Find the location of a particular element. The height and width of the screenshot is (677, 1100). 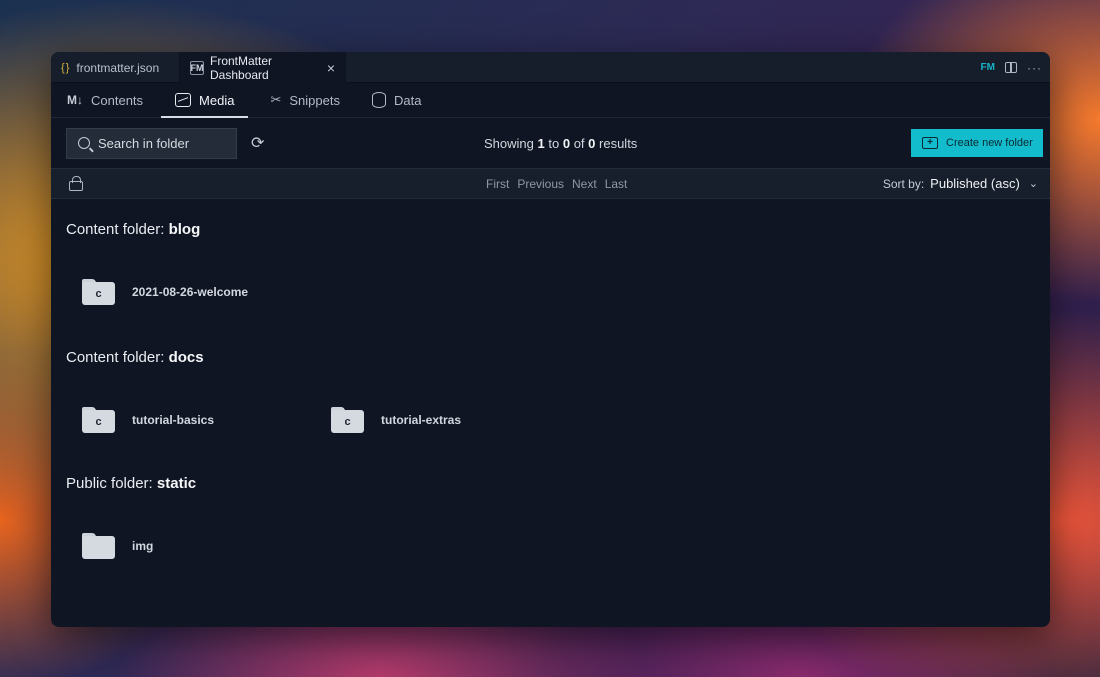

tab-frontmatter-dashboard: FM FrontMatter Dashboard × is located at coordinates (263, 67).